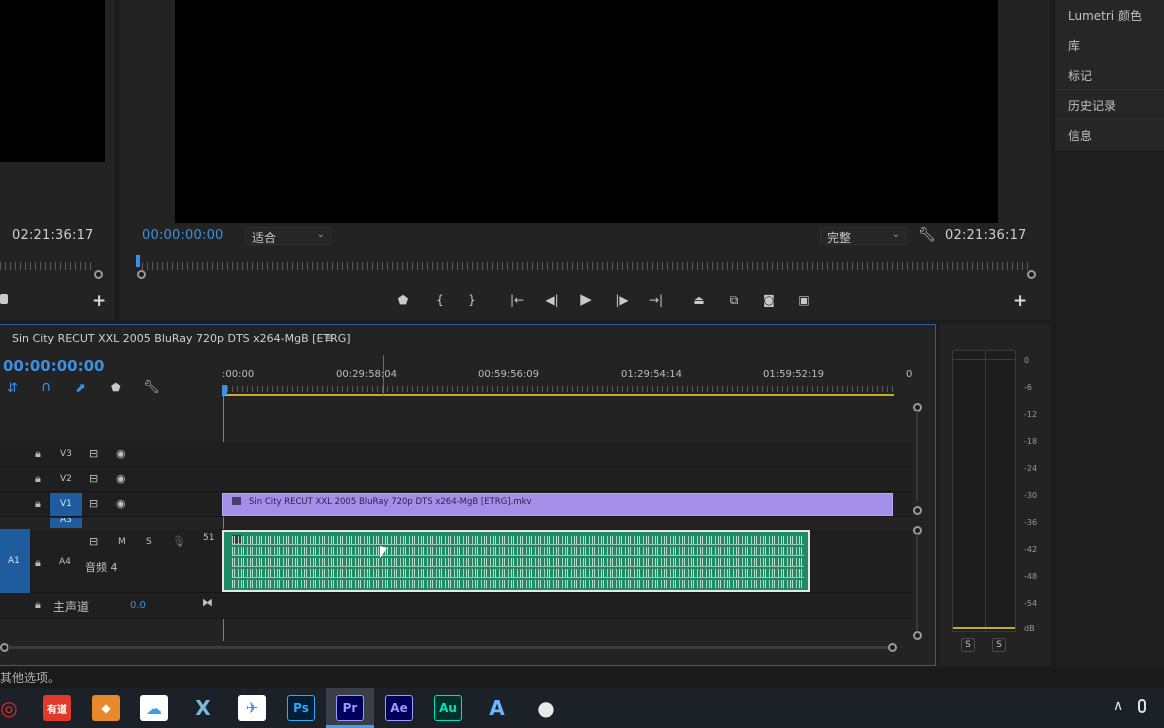  Describe the element at coordinates (106, 708) in the screenshot. I see `fox-app-icon: ◆` at that location.